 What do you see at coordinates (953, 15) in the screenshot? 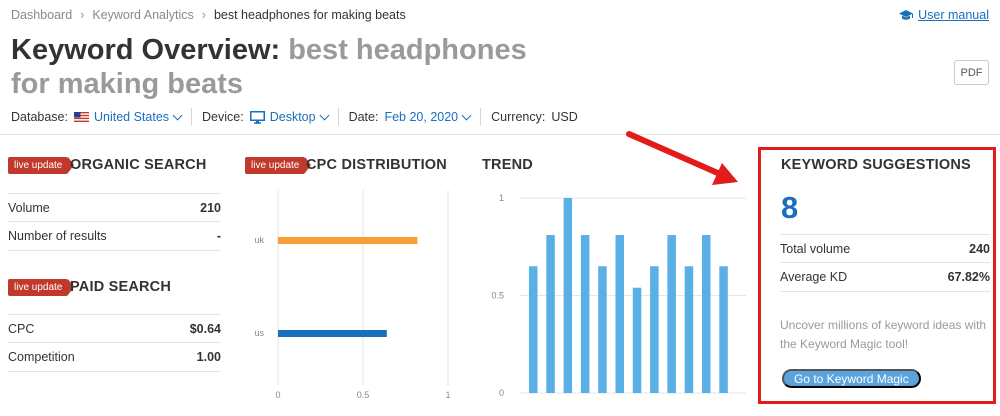
I see `user-manual-label: User manual` at bounding box center [953, 15].